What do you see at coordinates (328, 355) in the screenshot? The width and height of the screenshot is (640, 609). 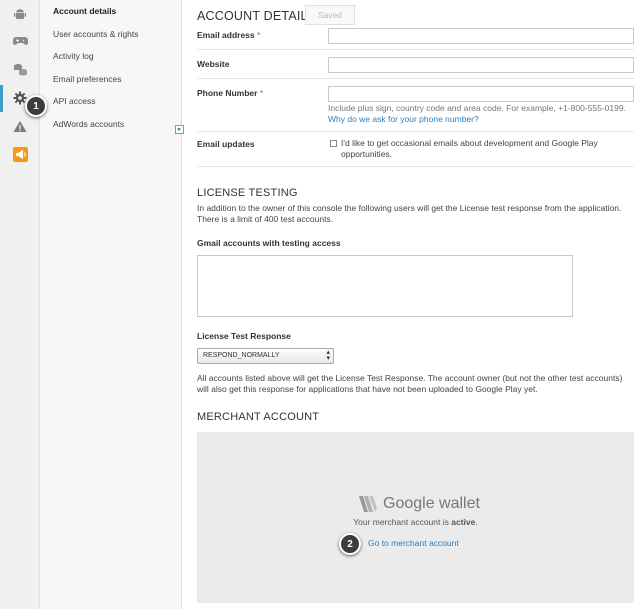 I see `select-arrows-icon: ▴ ▾` at bounding box center [328, 355].